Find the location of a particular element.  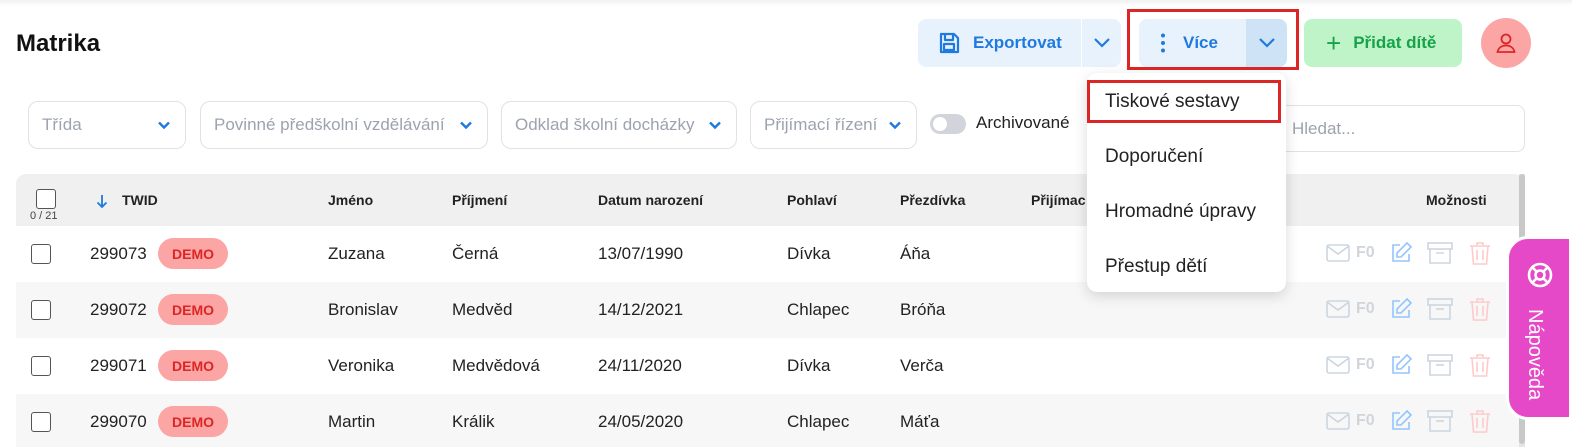

cell-nickname: Áňa is located at coordinates (915, 253).